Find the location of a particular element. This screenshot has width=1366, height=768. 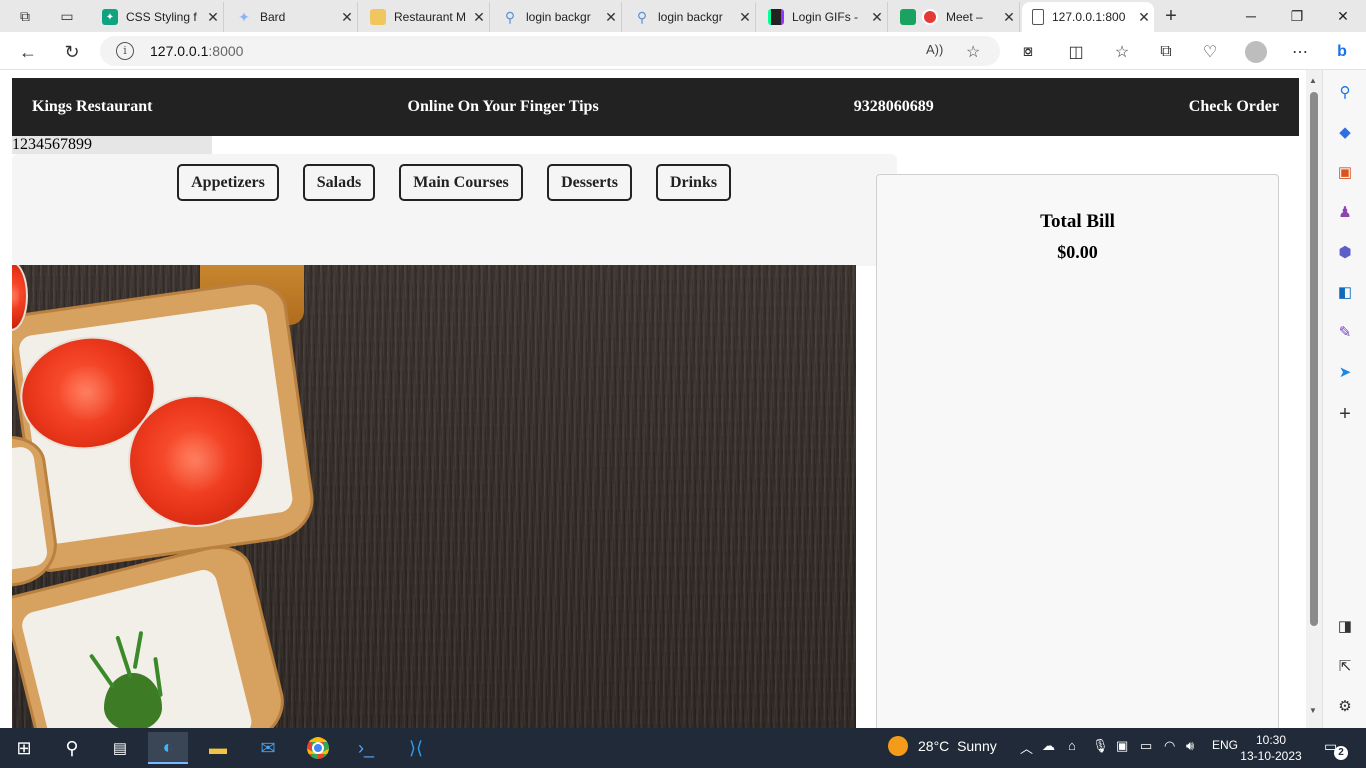

favorite-star-icon: ☆ is located at coordinates (973, 52).